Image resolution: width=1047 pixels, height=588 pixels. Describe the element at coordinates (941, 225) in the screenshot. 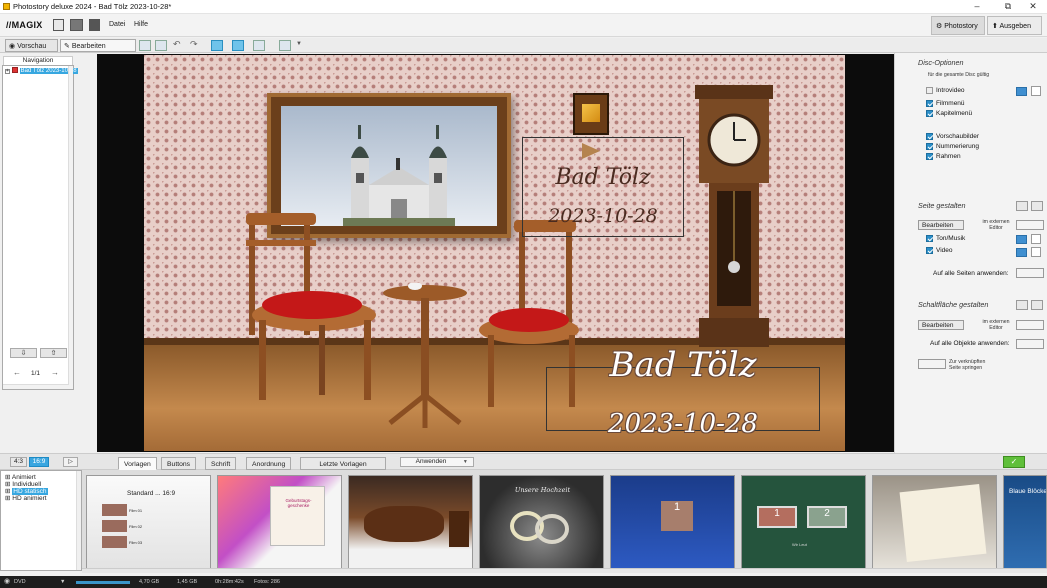

I see `seite-bearbeiten-button: Bearbeiten` at that location.